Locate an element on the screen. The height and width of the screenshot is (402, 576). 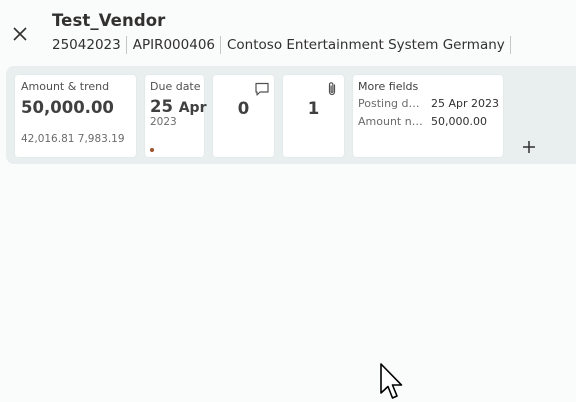
due-year: 2023 is located at coordinates (163, 122).